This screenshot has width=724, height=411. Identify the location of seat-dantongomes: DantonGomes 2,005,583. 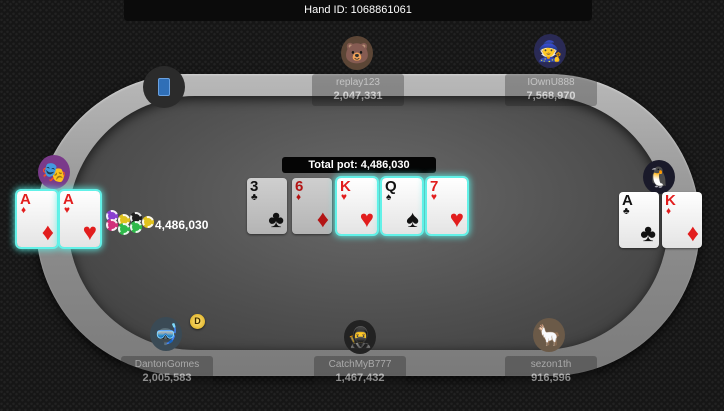
(167, 372).